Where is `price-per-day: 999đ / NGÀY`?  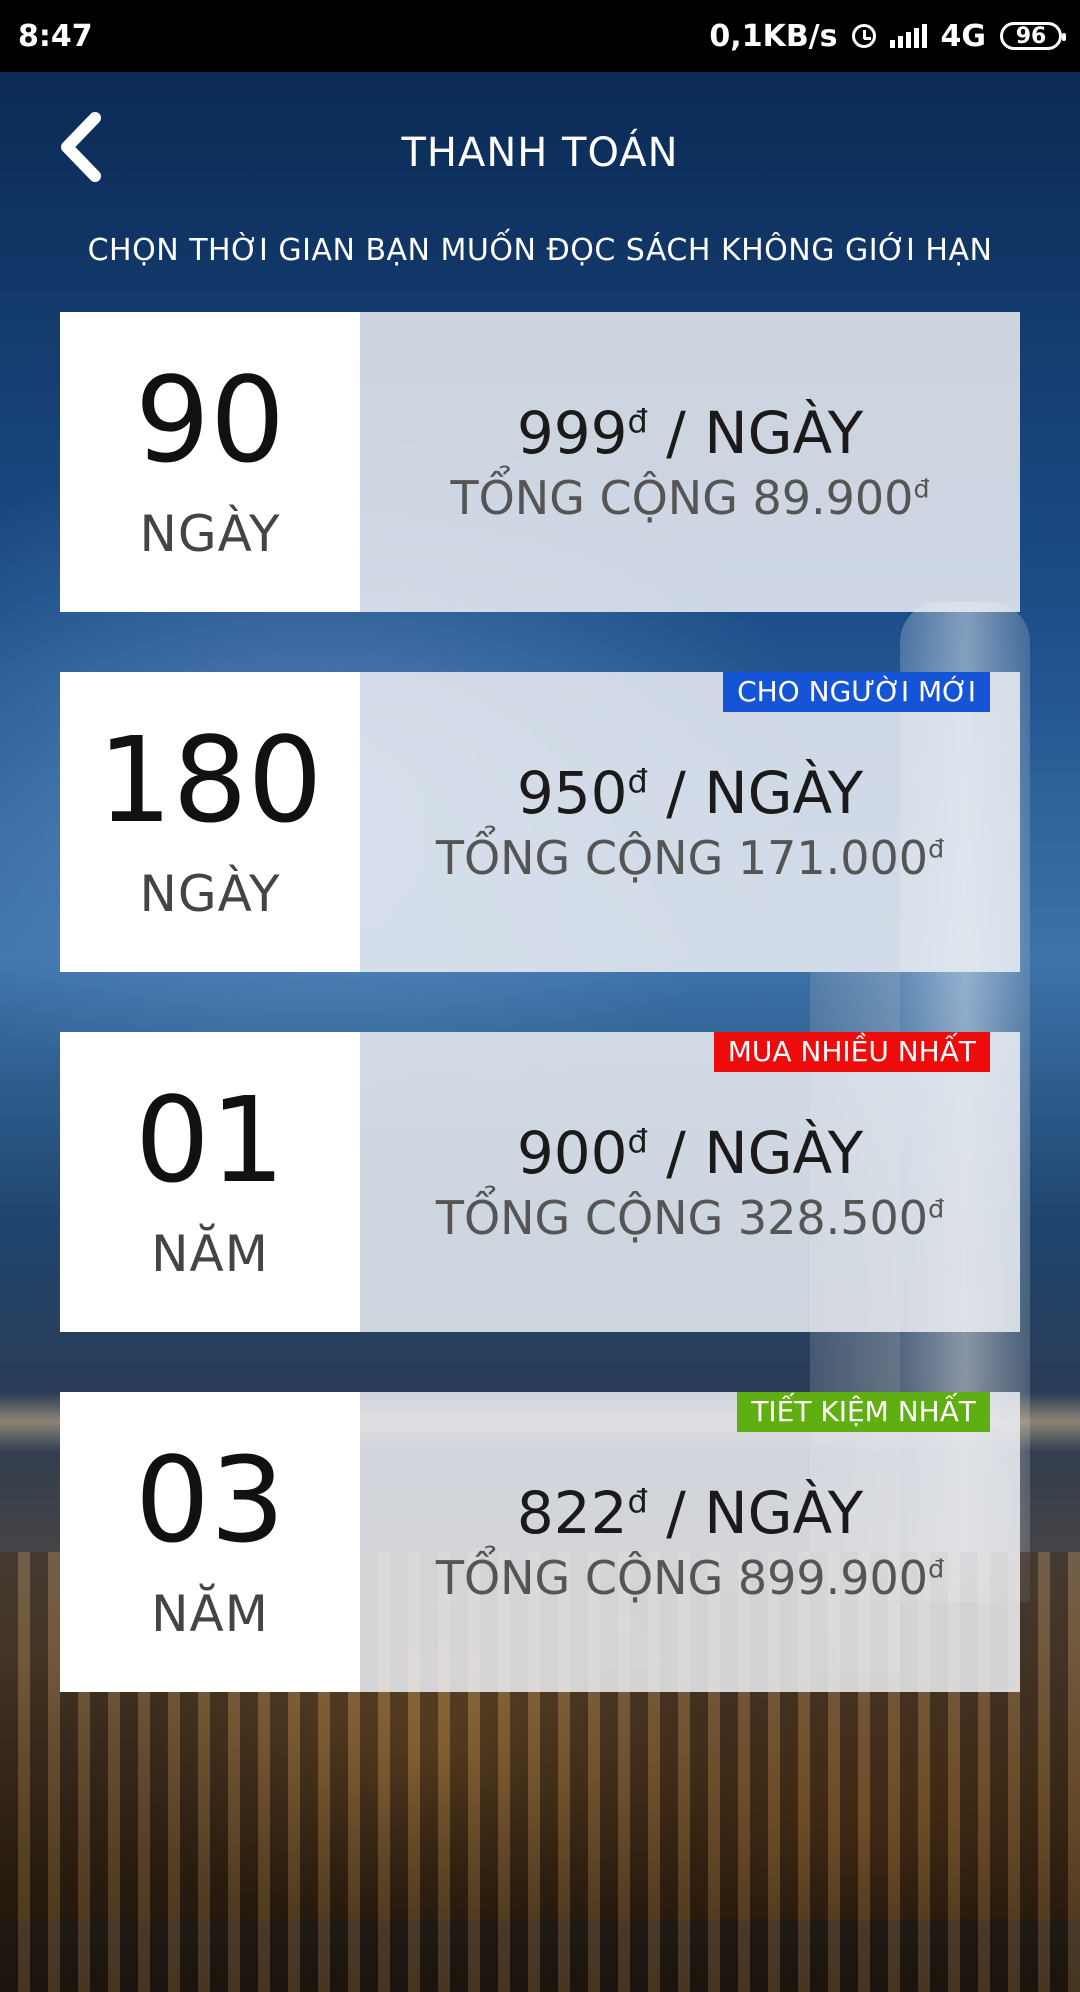
price-per-day: 999đ / NGÀY is located at coordinates (690, 433).